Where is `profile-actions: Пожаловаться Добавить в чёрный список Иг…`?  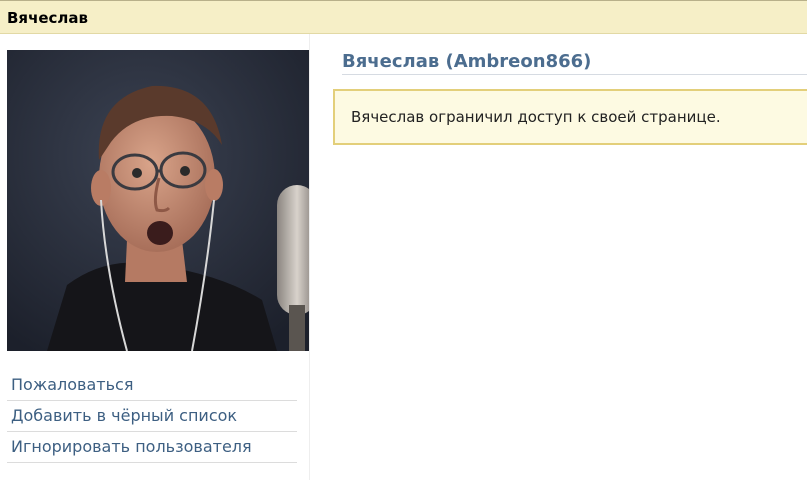 profile-actions: Пожаловаться Добавить в чёрный список Иг… is located at coordinates (152, 416).